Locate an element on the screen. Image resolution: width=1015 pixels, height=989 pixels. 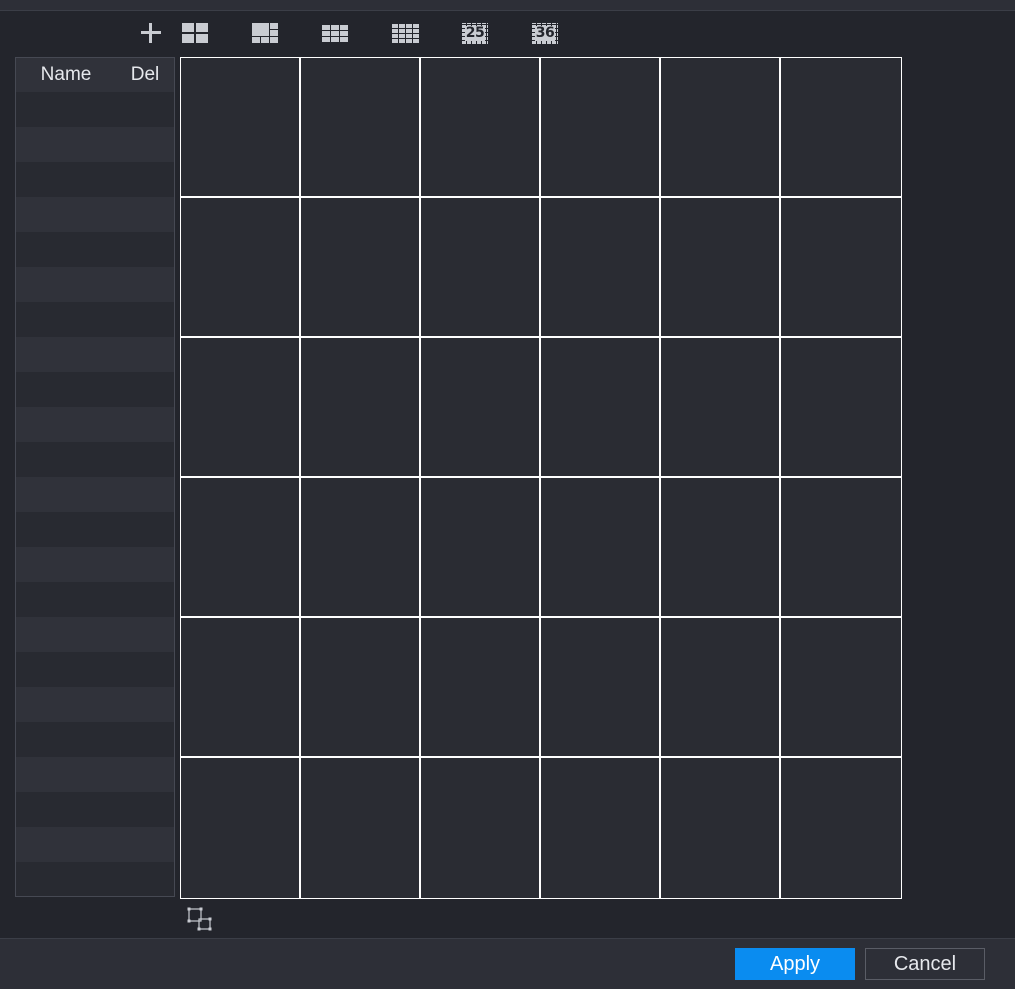
layout-36-label: 36 is located at coordinates (545, 33).